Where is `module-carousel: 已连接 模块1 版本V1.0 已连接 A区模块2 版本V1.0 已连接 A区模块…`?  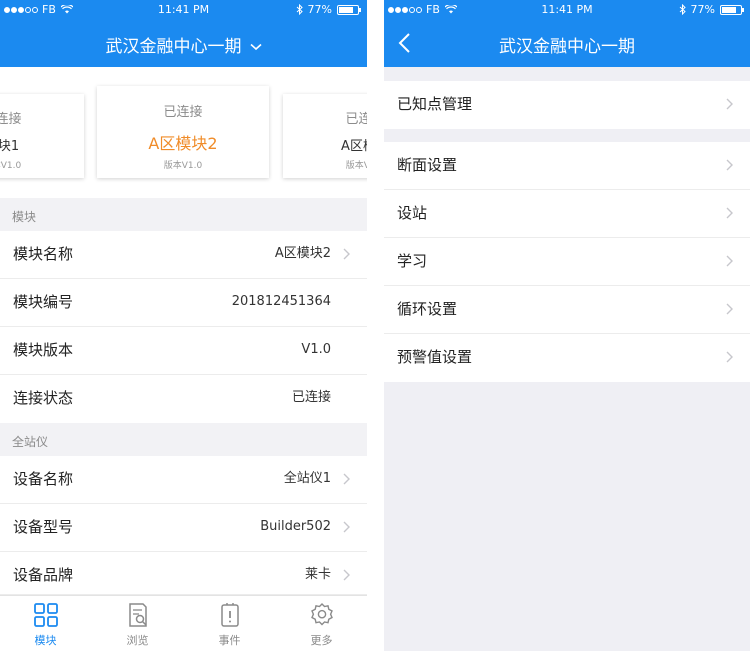
module-carousel: 已连接 模块1 版本V1.0 已连接 A区模块2 版本V1.0 已连接 A区模块… is located at coordinates (183, 132).